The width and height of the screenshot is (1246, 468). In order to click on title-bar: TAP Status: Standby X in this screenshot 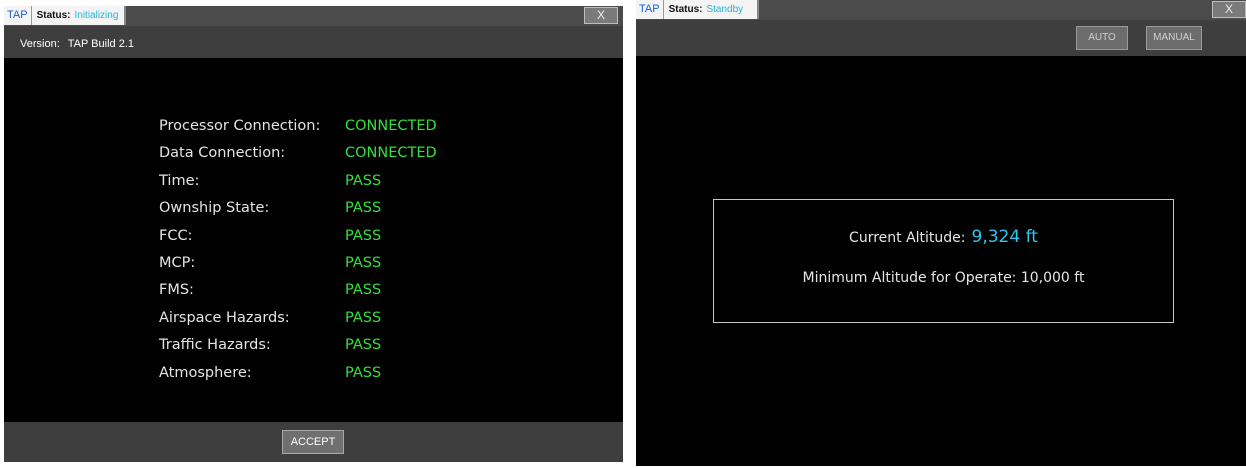, I will do `click(941, 10)`.